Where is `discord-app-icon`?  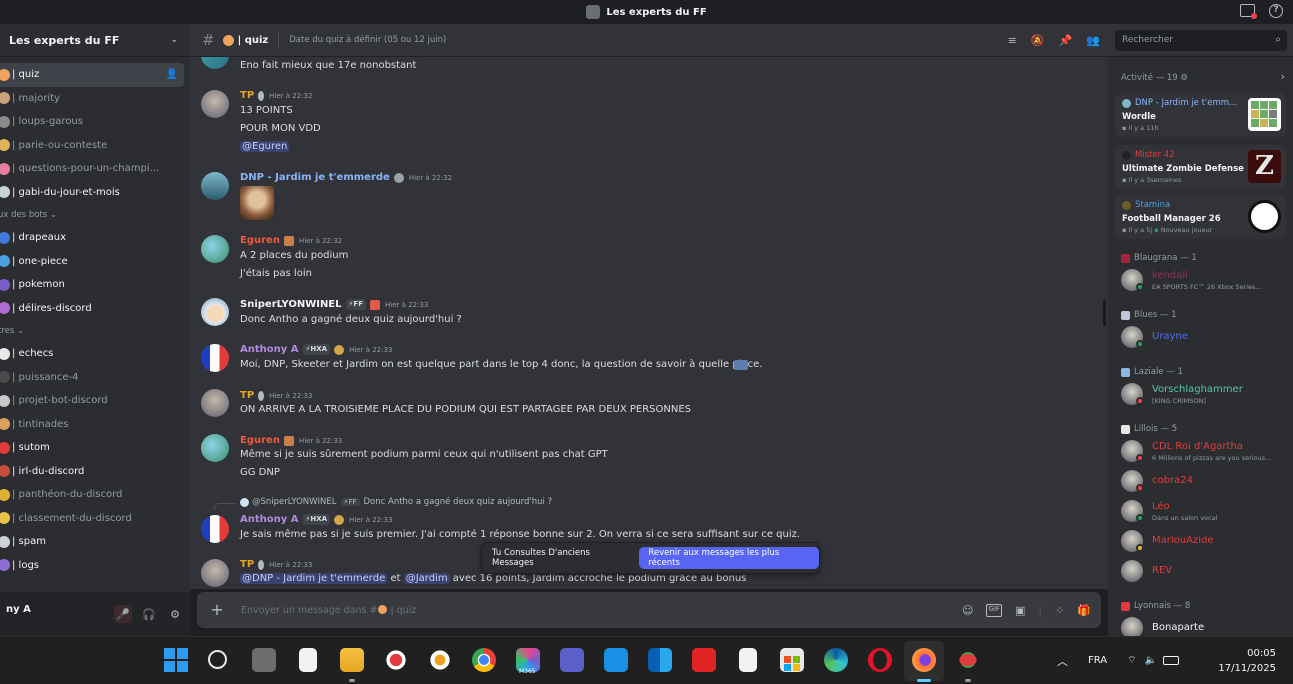 discord-app-icon is located at coordinates (968, 660).